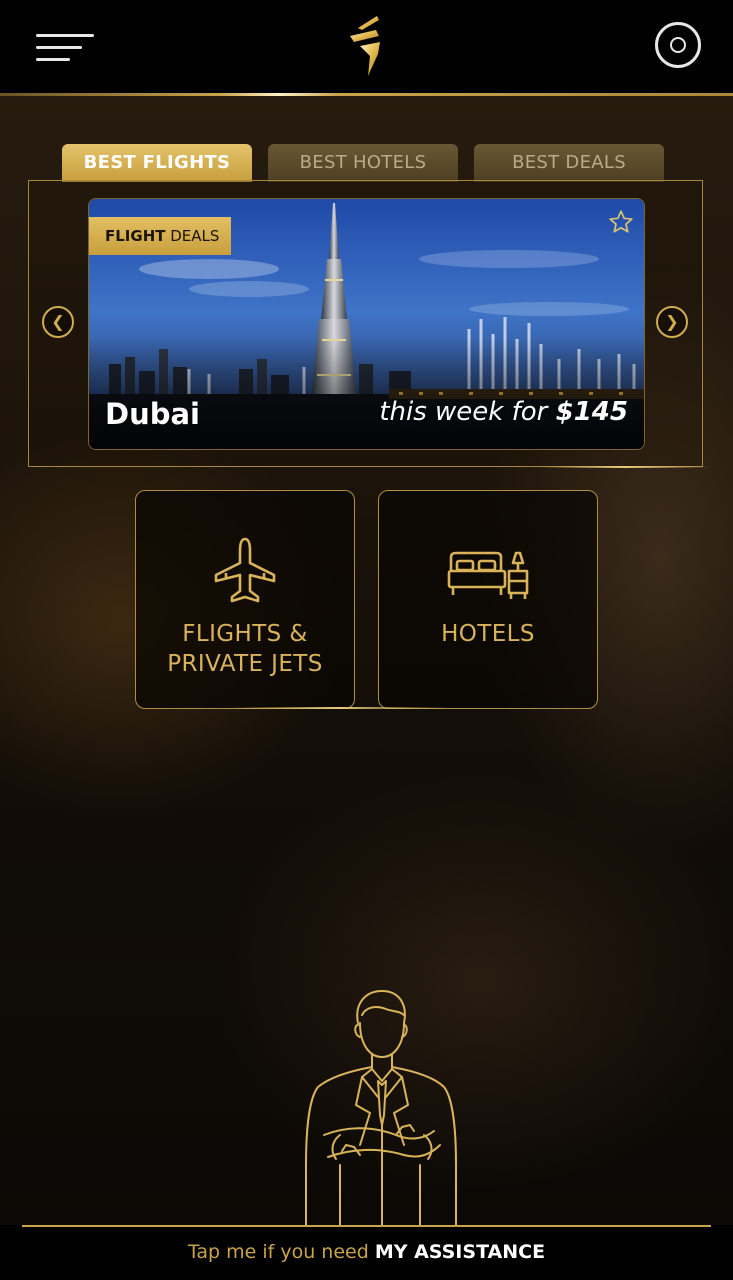 Image resolution: width=733 pixels, height=1280 pixels. I want to click on profile-circle-icon, so click(678, 45).